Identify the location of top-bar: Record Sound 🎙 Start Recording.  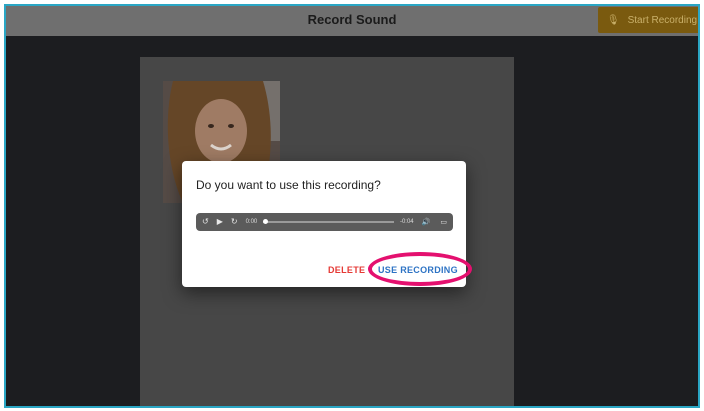
(352, 21).